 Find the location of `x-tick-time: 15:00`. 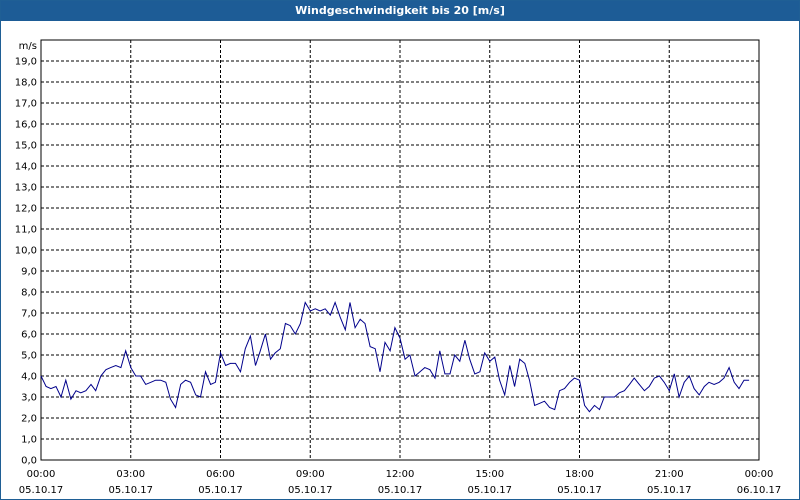

x-tick-time: 15:00 is located at coordinates (489, 474).